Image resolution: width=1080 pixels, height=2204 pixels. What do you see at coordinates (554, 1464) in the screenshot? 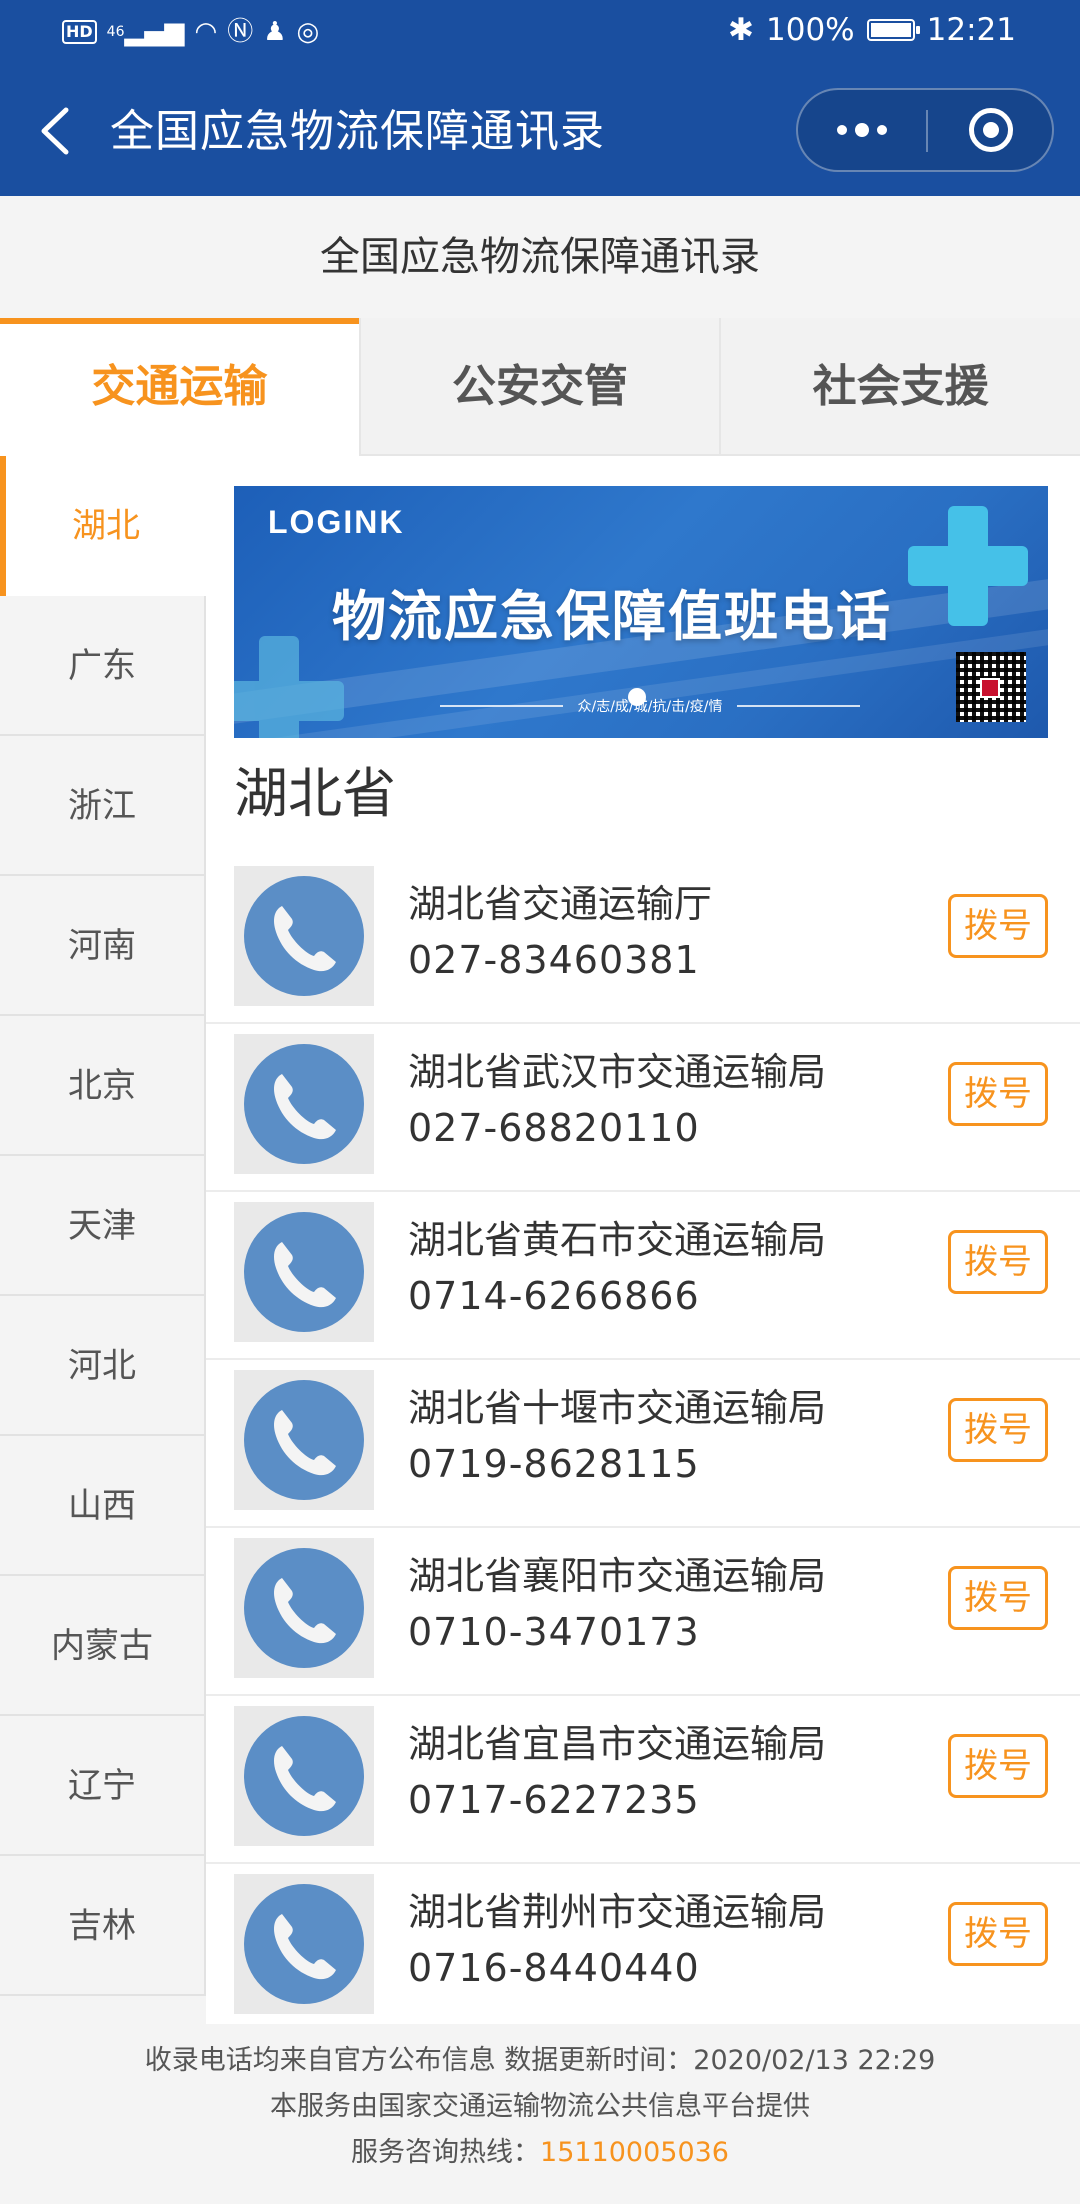
I see `contact-phone: 0719-8628115` at bounding box center [554, 1464].